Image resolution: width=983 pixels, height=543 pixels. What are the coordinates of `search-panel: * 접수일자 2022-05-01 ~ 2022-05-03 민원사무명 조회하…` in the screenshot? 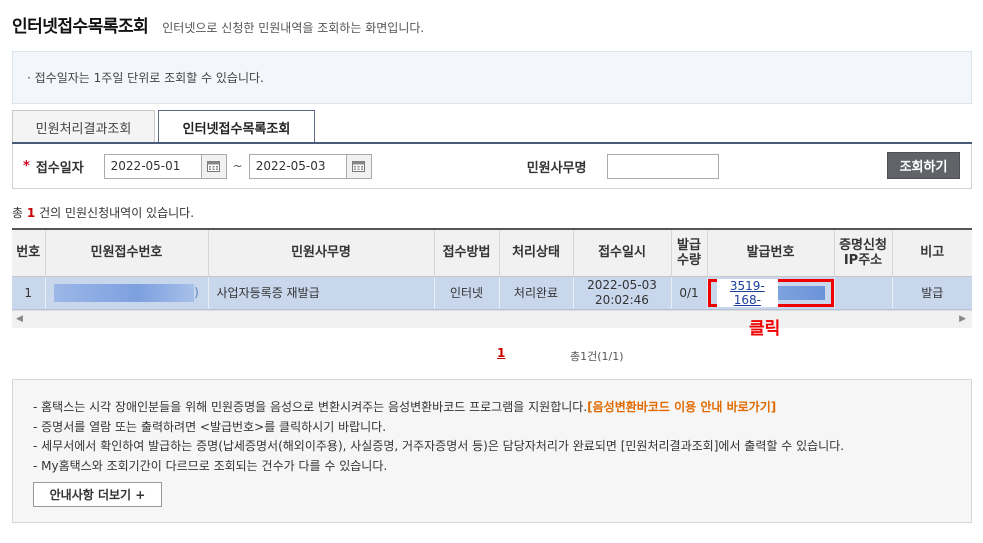 It's located at (492, 166).